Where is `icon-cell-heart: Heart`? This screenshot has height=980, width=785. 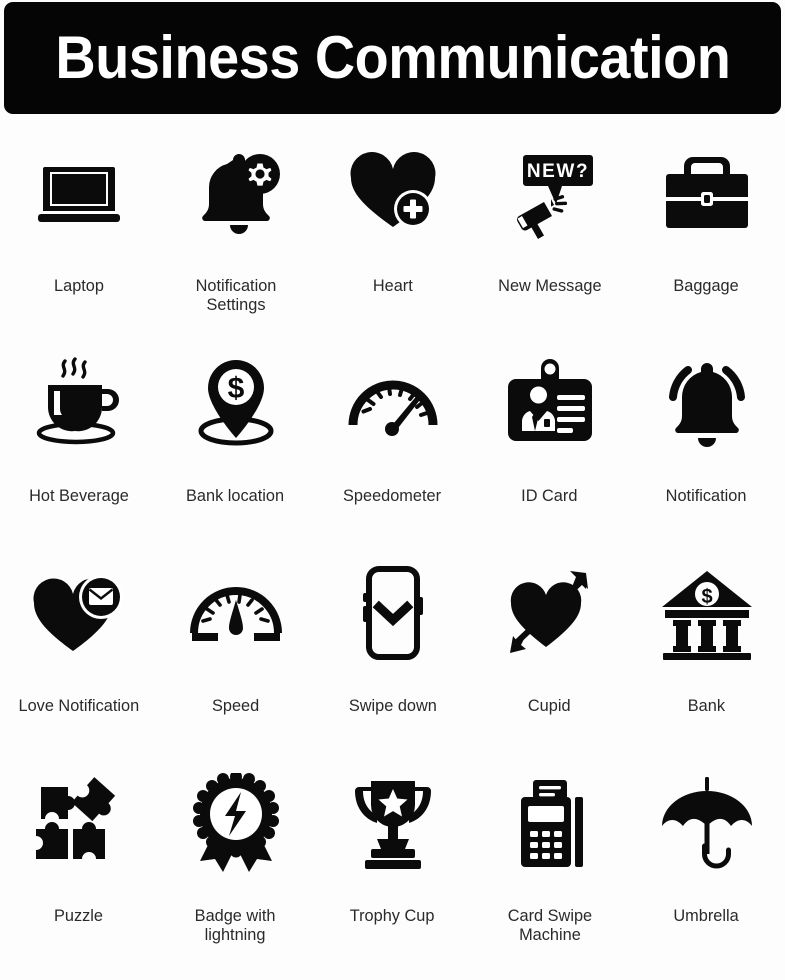
icon-cell-heart: Heart is located at coordinates (392, 233).